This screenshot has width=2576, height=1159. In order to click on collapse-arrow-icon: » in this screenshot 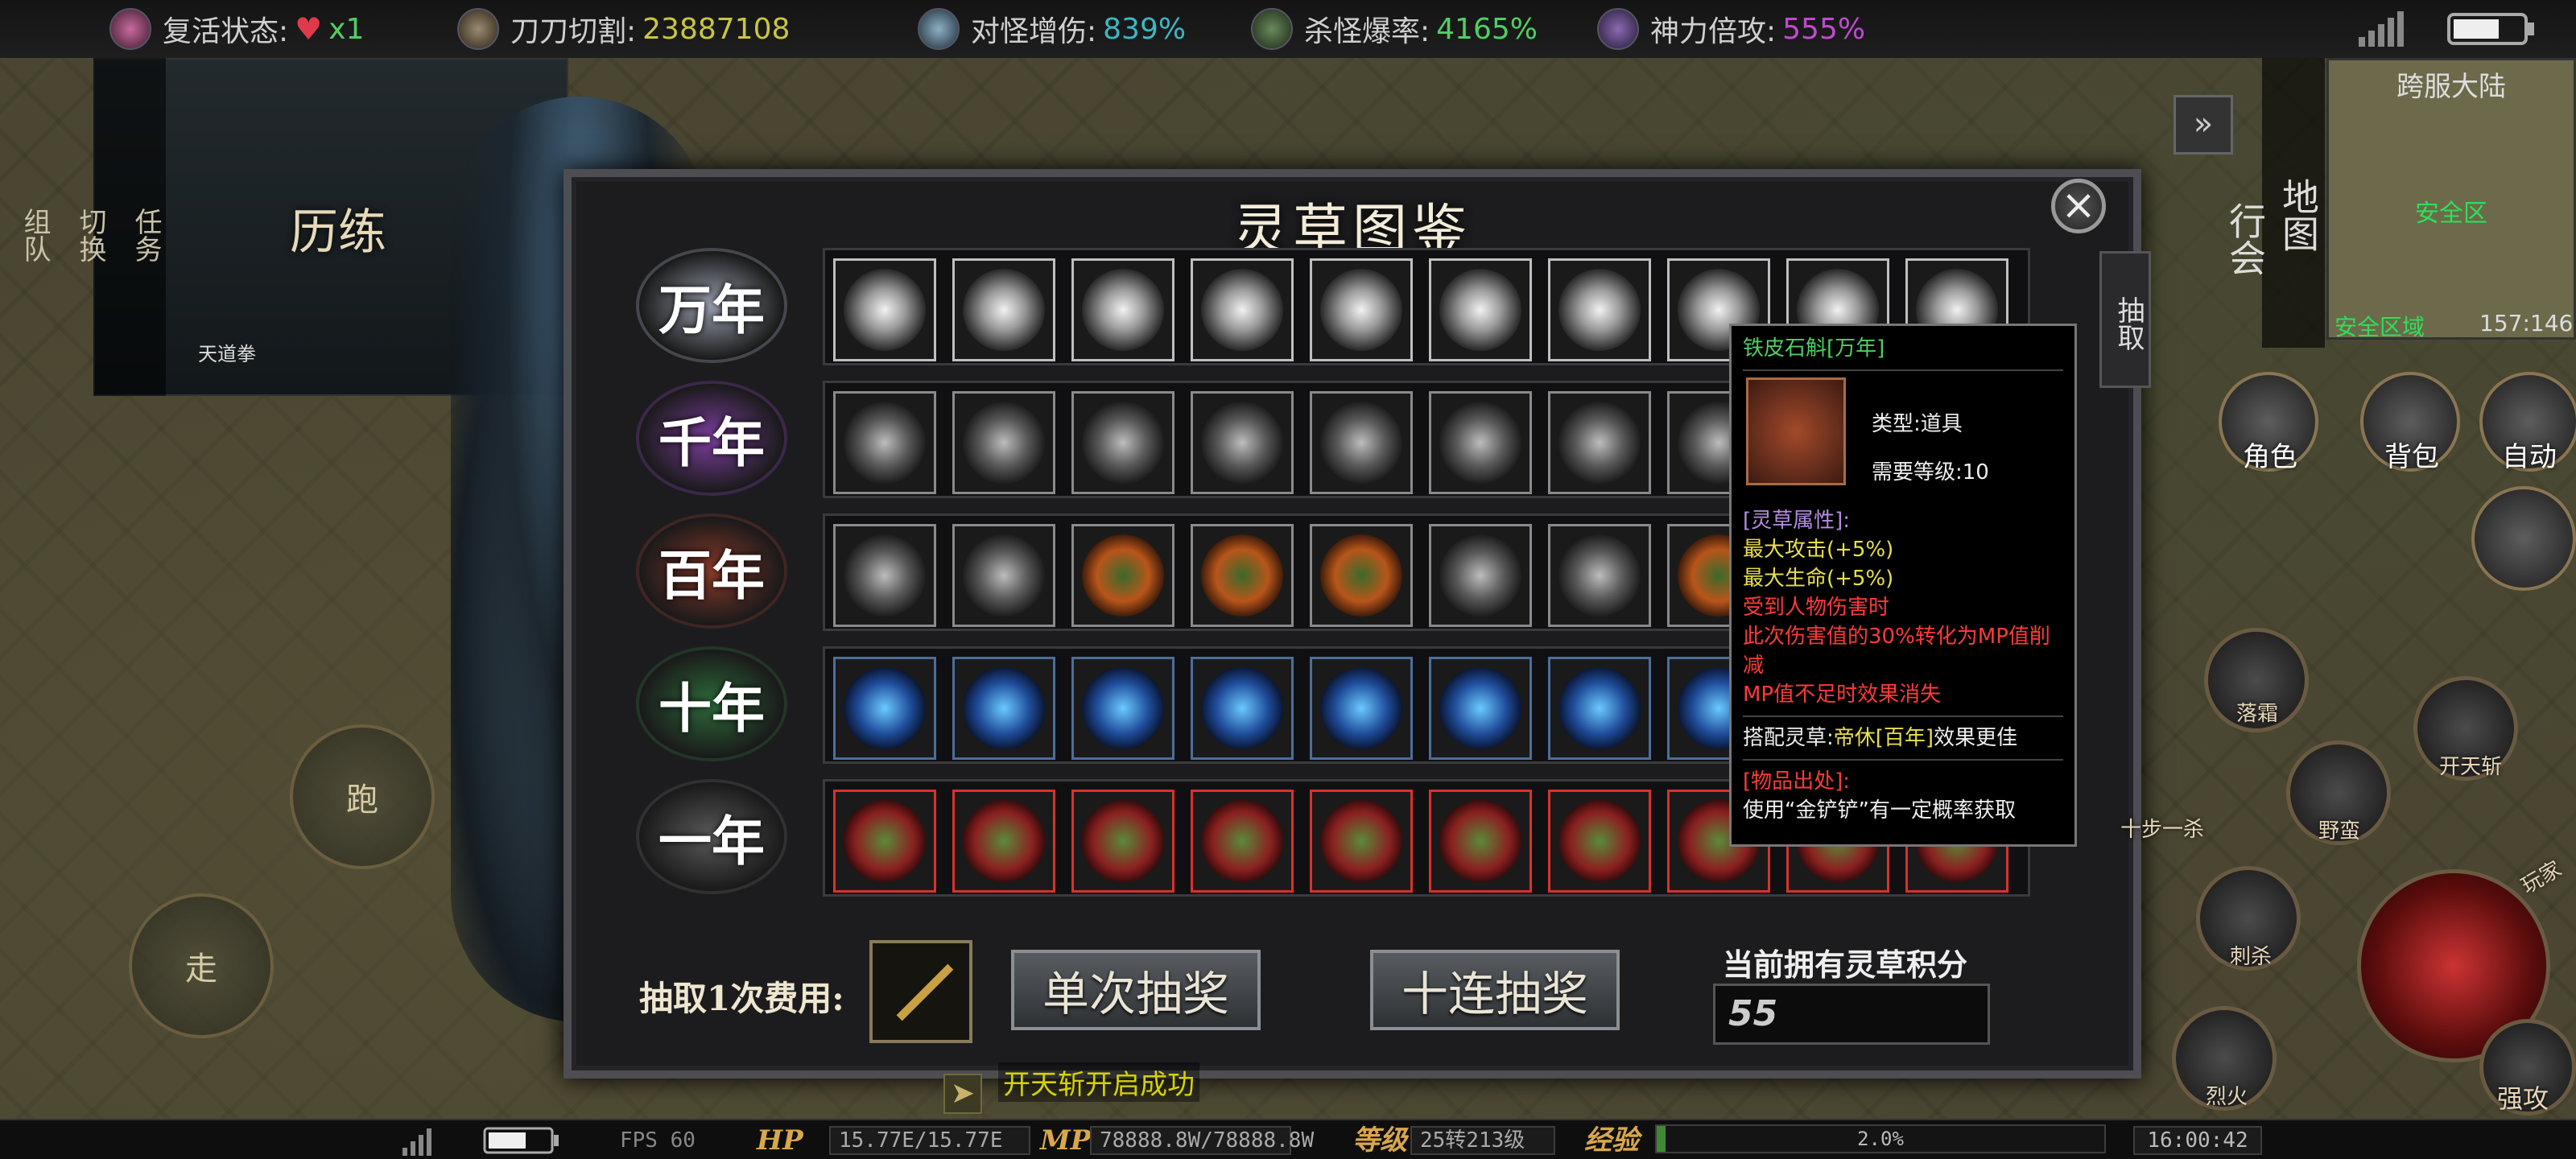, I will do `click(2203, 125)`.